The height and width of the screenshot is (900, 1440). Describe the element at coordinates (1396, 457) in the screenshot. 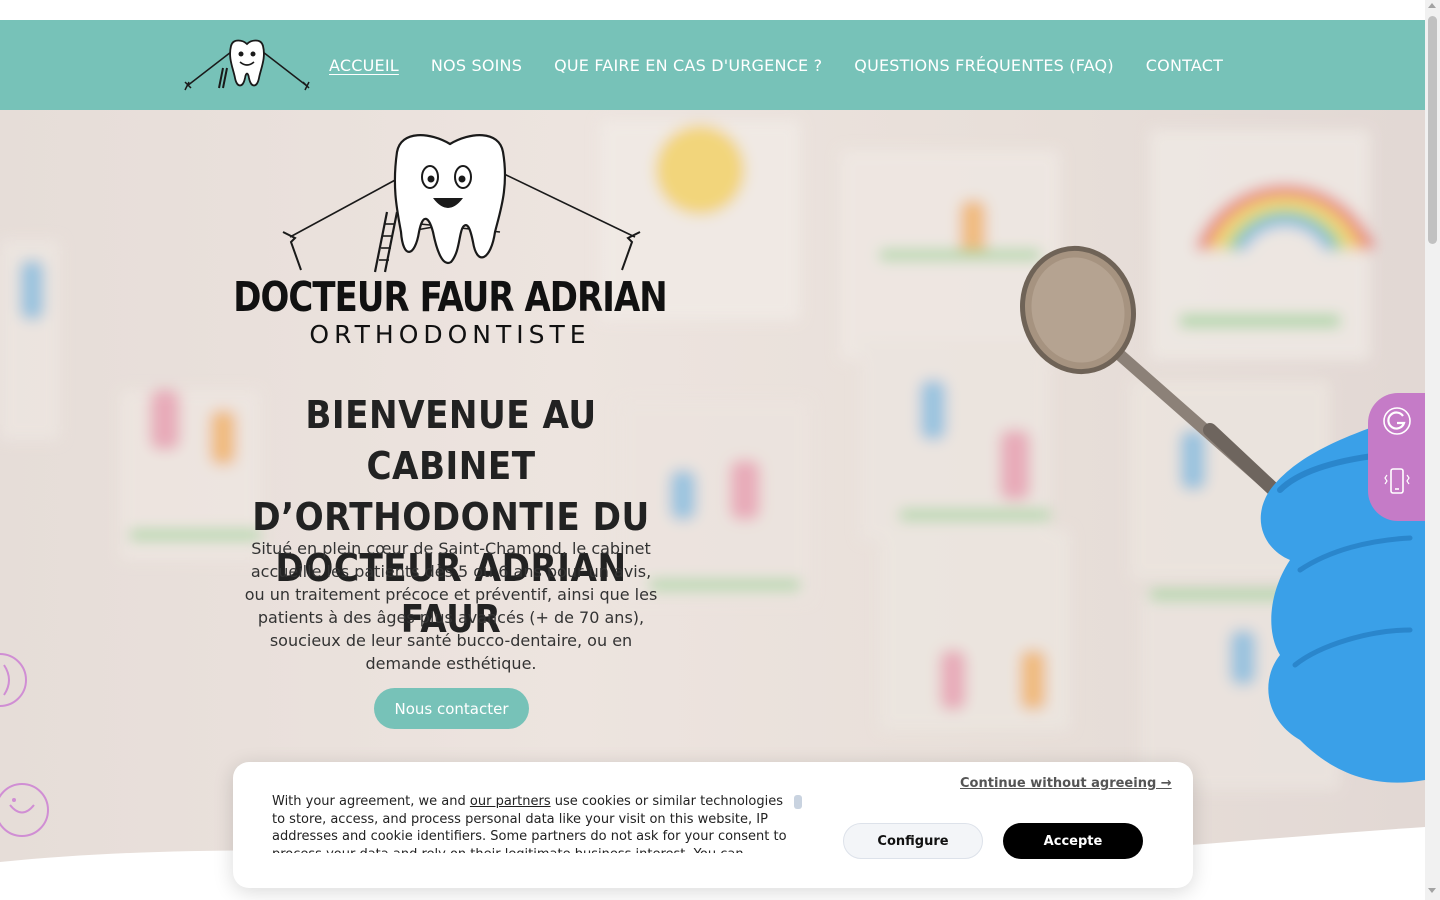

I see `side-contact-widget` at that location.